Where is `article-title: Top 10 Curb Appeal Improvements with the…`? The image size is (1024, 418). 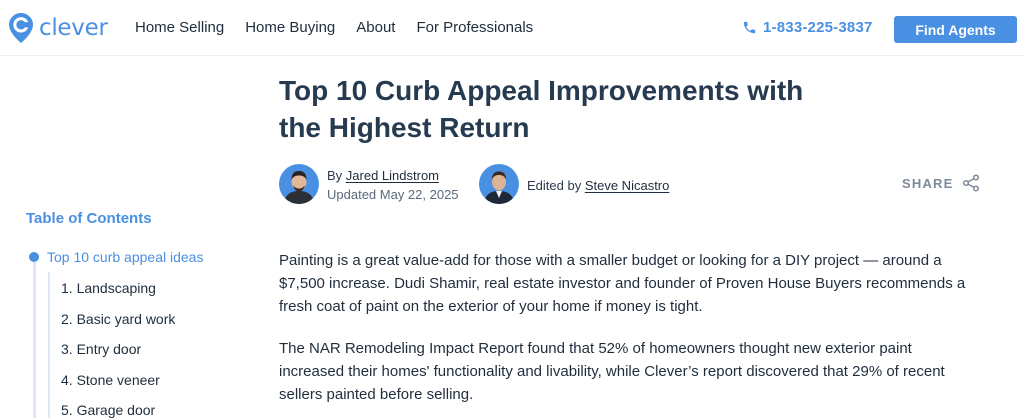 article-title: Top 10 Curb Appeal Improvements with the… is located at coordinates (541, 109).